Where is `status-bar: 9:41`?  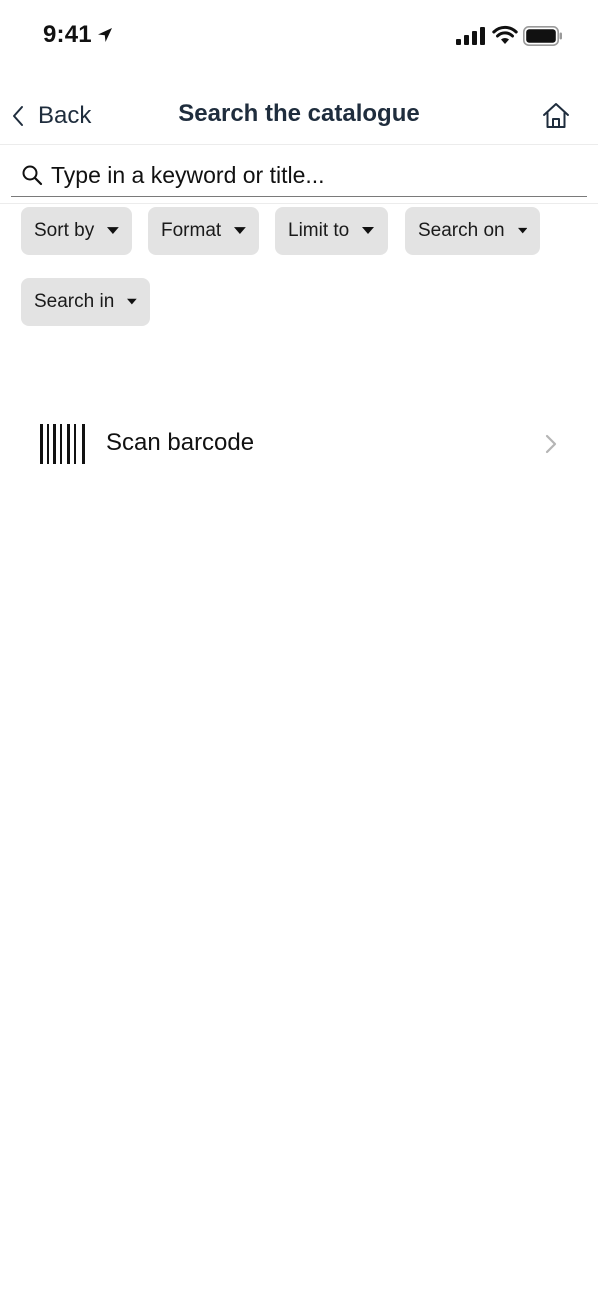
status-bar: 9:41 is located at coordinates (299, 38).